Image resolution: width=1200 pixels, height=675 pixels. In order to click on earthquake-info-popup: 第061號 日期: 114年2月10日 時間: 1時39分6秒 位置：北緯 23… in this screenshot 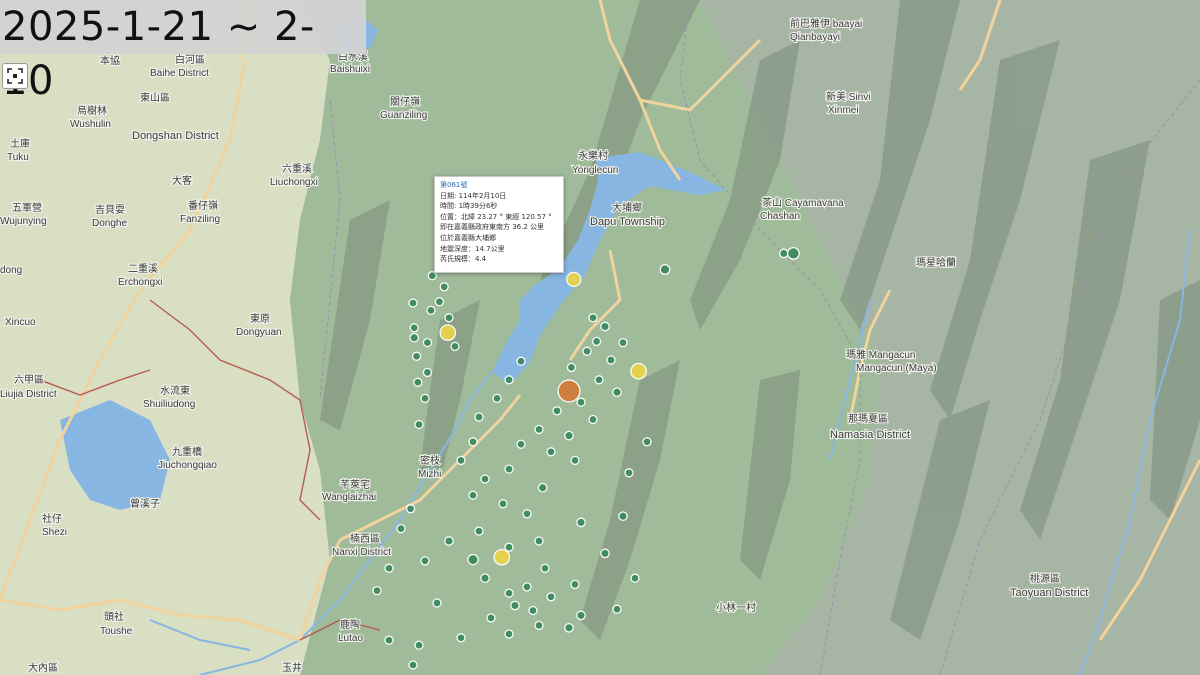, I will do `click(499, 224)`.